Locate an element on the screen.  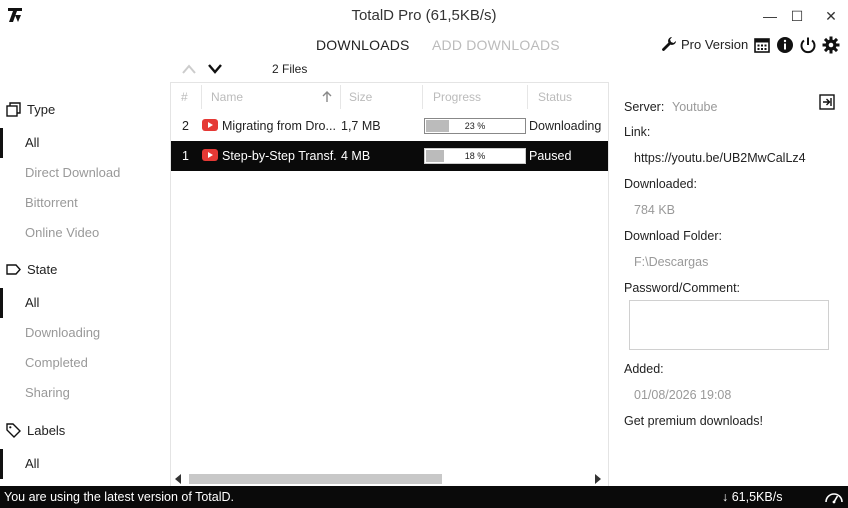
maximize-button: ☐ is located at coordinates (797, 16).